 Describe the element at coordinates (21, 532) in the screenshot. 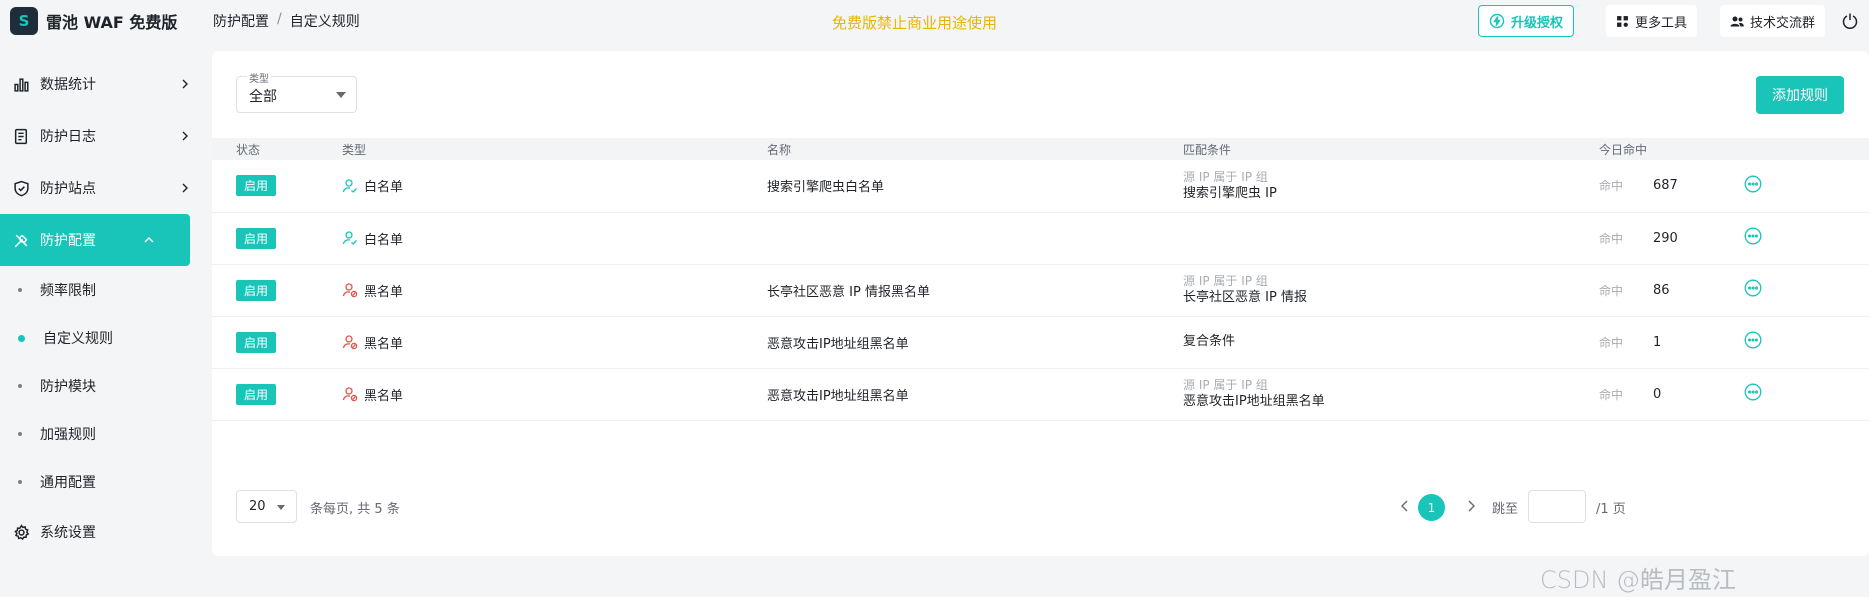

I see `gear-icon` at that location.